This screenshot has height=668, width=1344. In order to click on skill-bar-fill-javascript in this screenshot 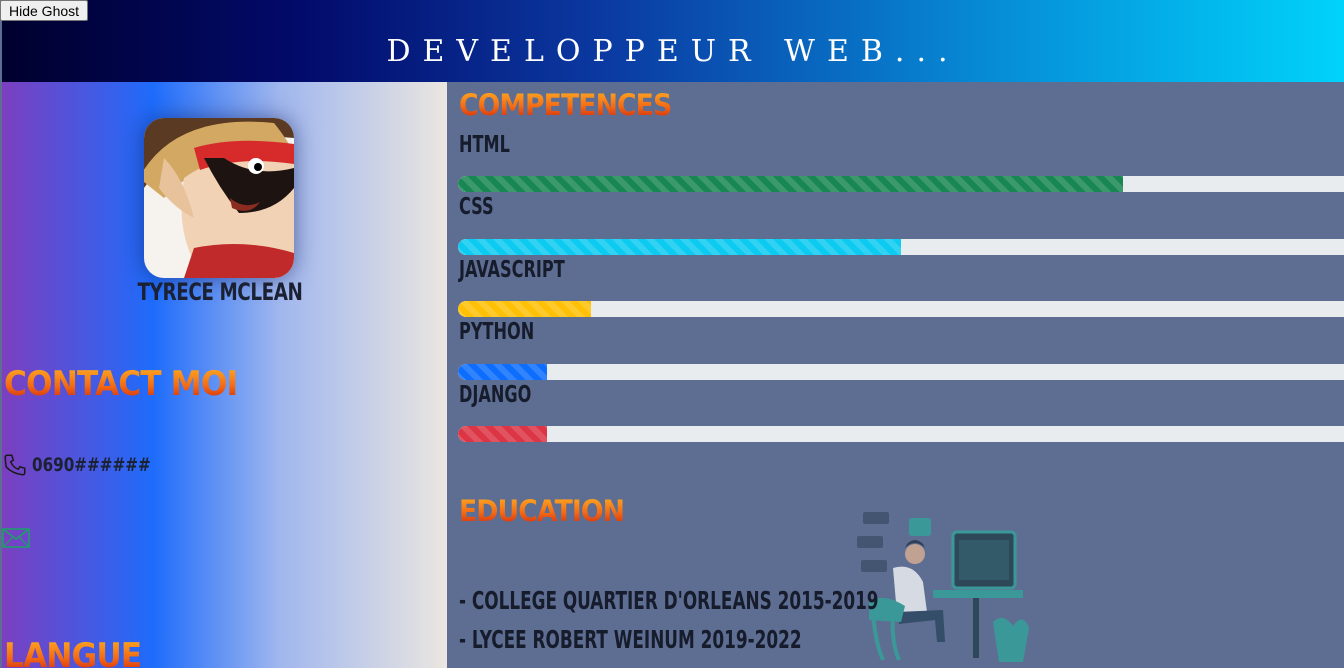, I will do `click(524, 309)`.